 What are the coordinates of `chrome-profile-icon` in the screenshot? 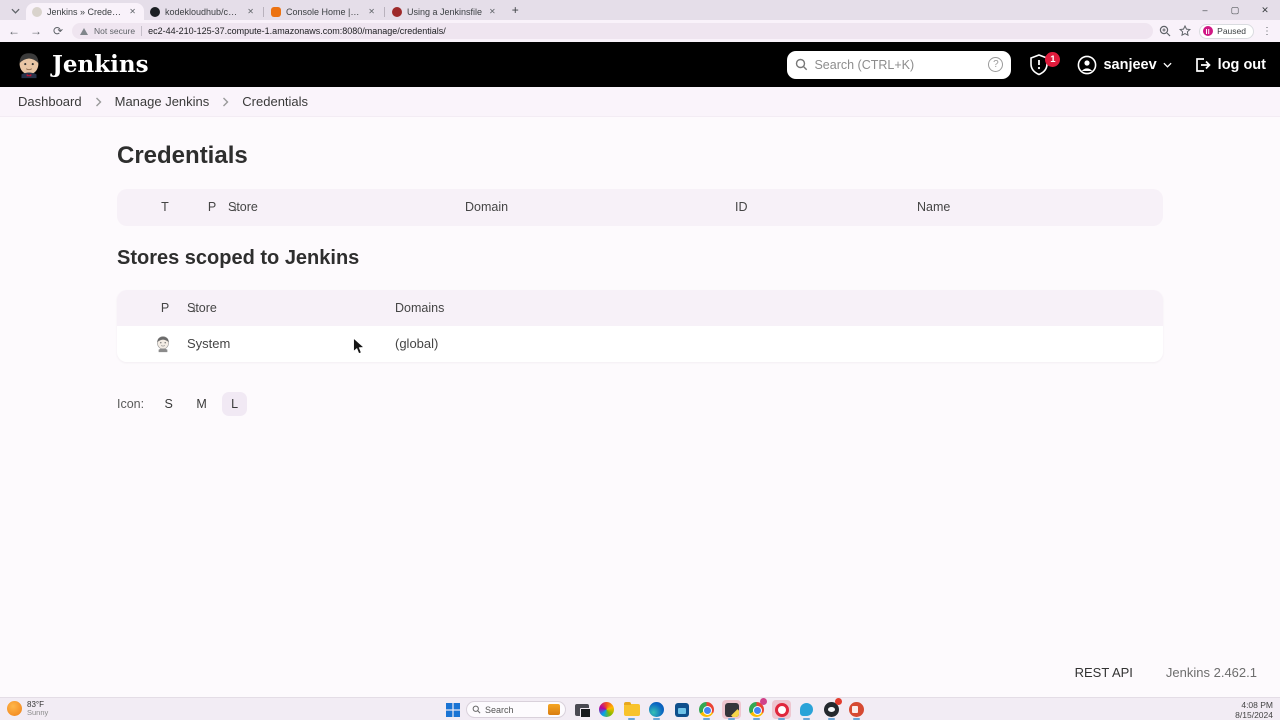 It's located at (757, 709).